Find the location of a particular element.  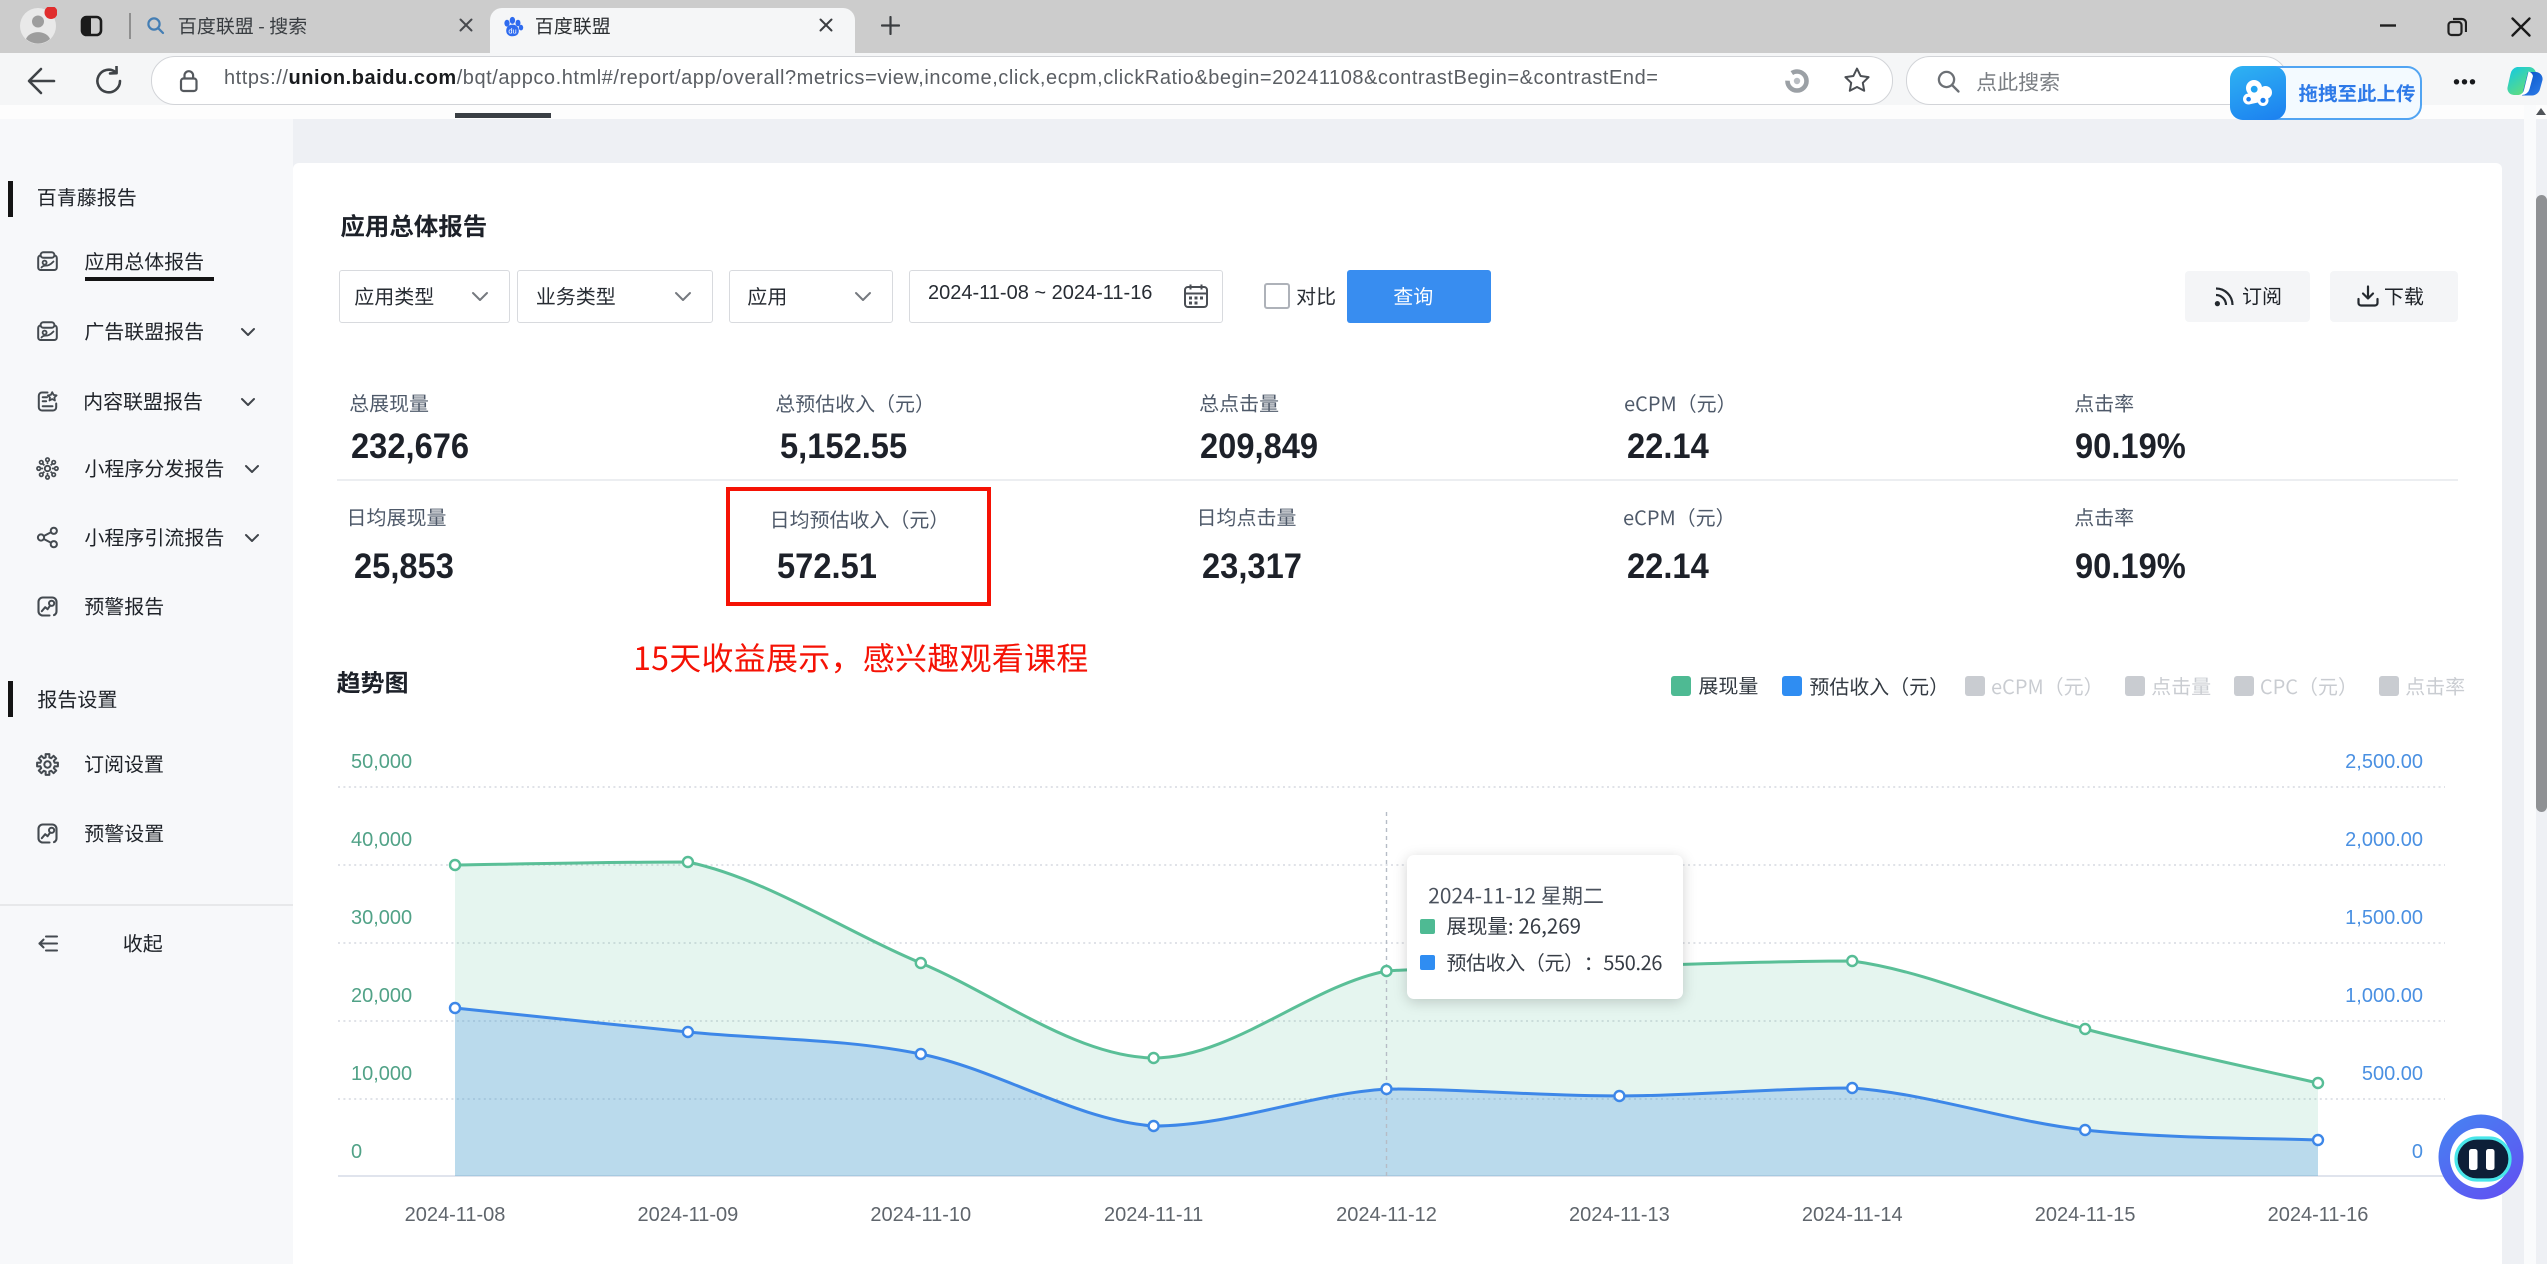

svg-text: du is located at coordinates (512, 30).